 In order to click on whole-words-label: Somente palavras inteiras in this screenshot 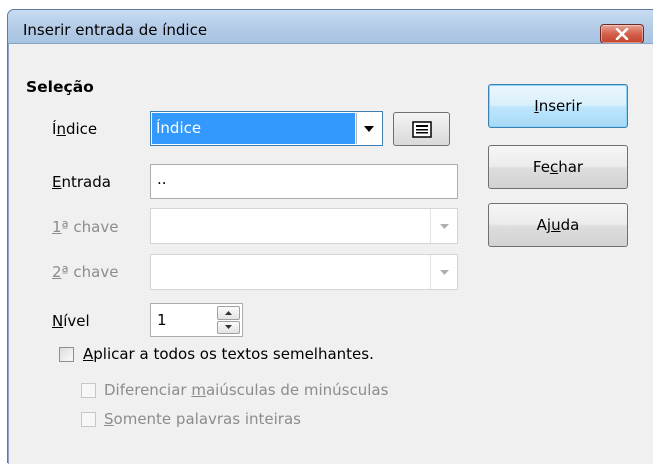, I will do `click(202, 419)`.